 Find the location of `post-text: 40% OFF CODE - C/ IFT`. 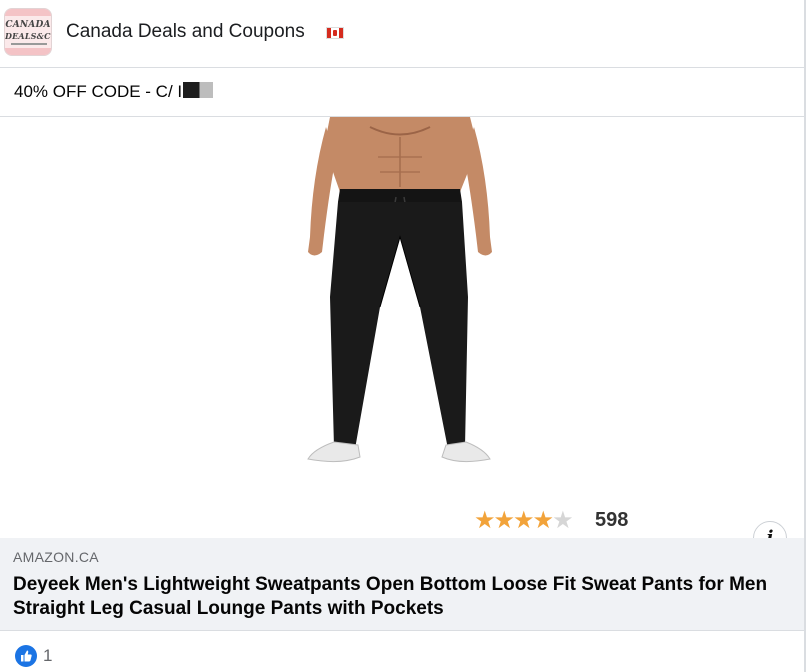

post-text: 40% OFF CODE - C/ IFT is located at coordinates (402, 92).